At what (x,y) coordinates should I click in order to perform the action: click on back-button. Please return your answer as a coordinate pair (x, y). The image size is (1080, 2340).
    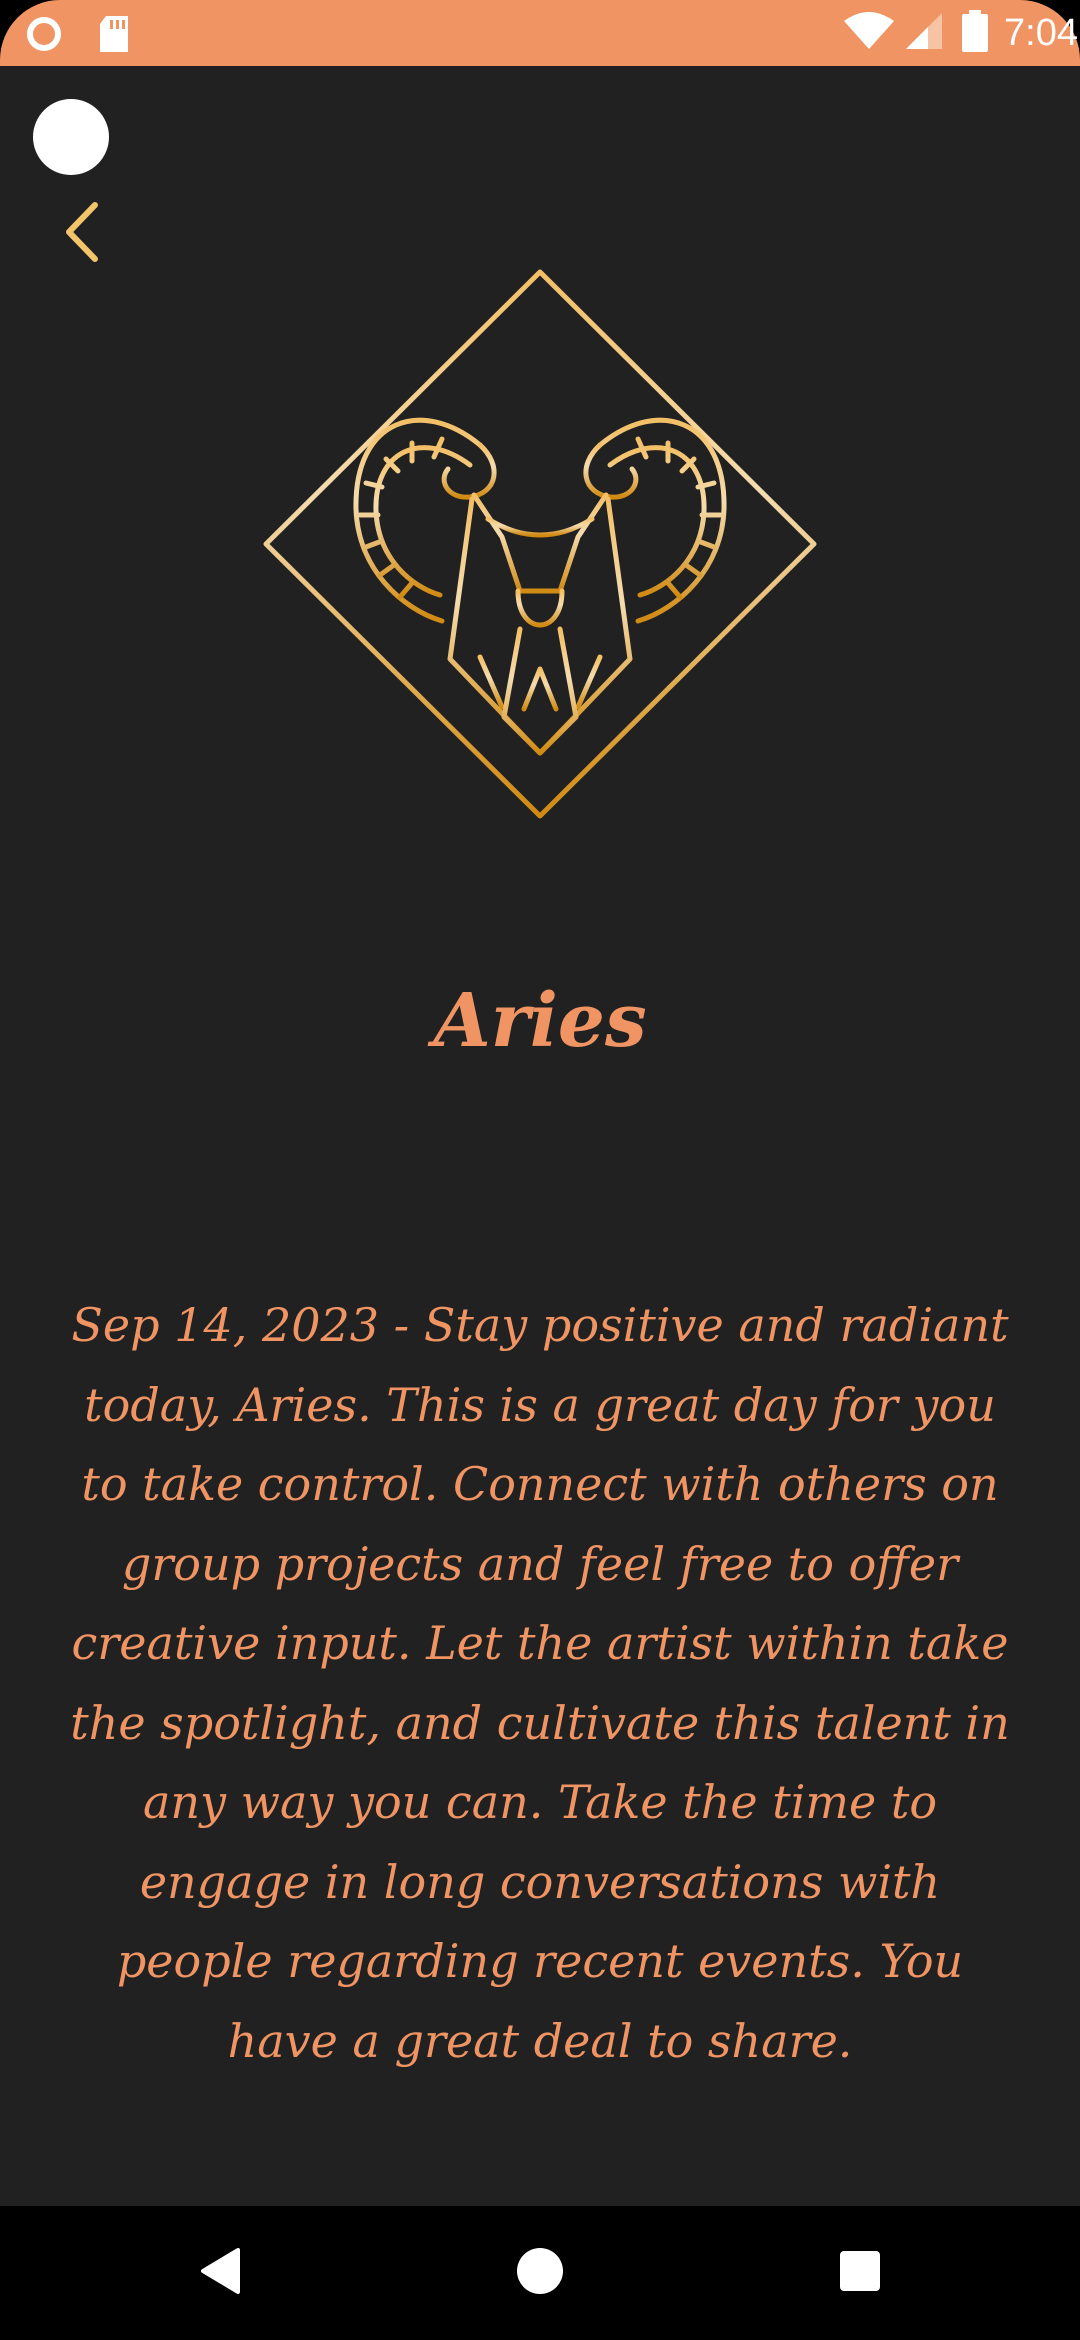
    Looking at the image, I should click on (83, 234).